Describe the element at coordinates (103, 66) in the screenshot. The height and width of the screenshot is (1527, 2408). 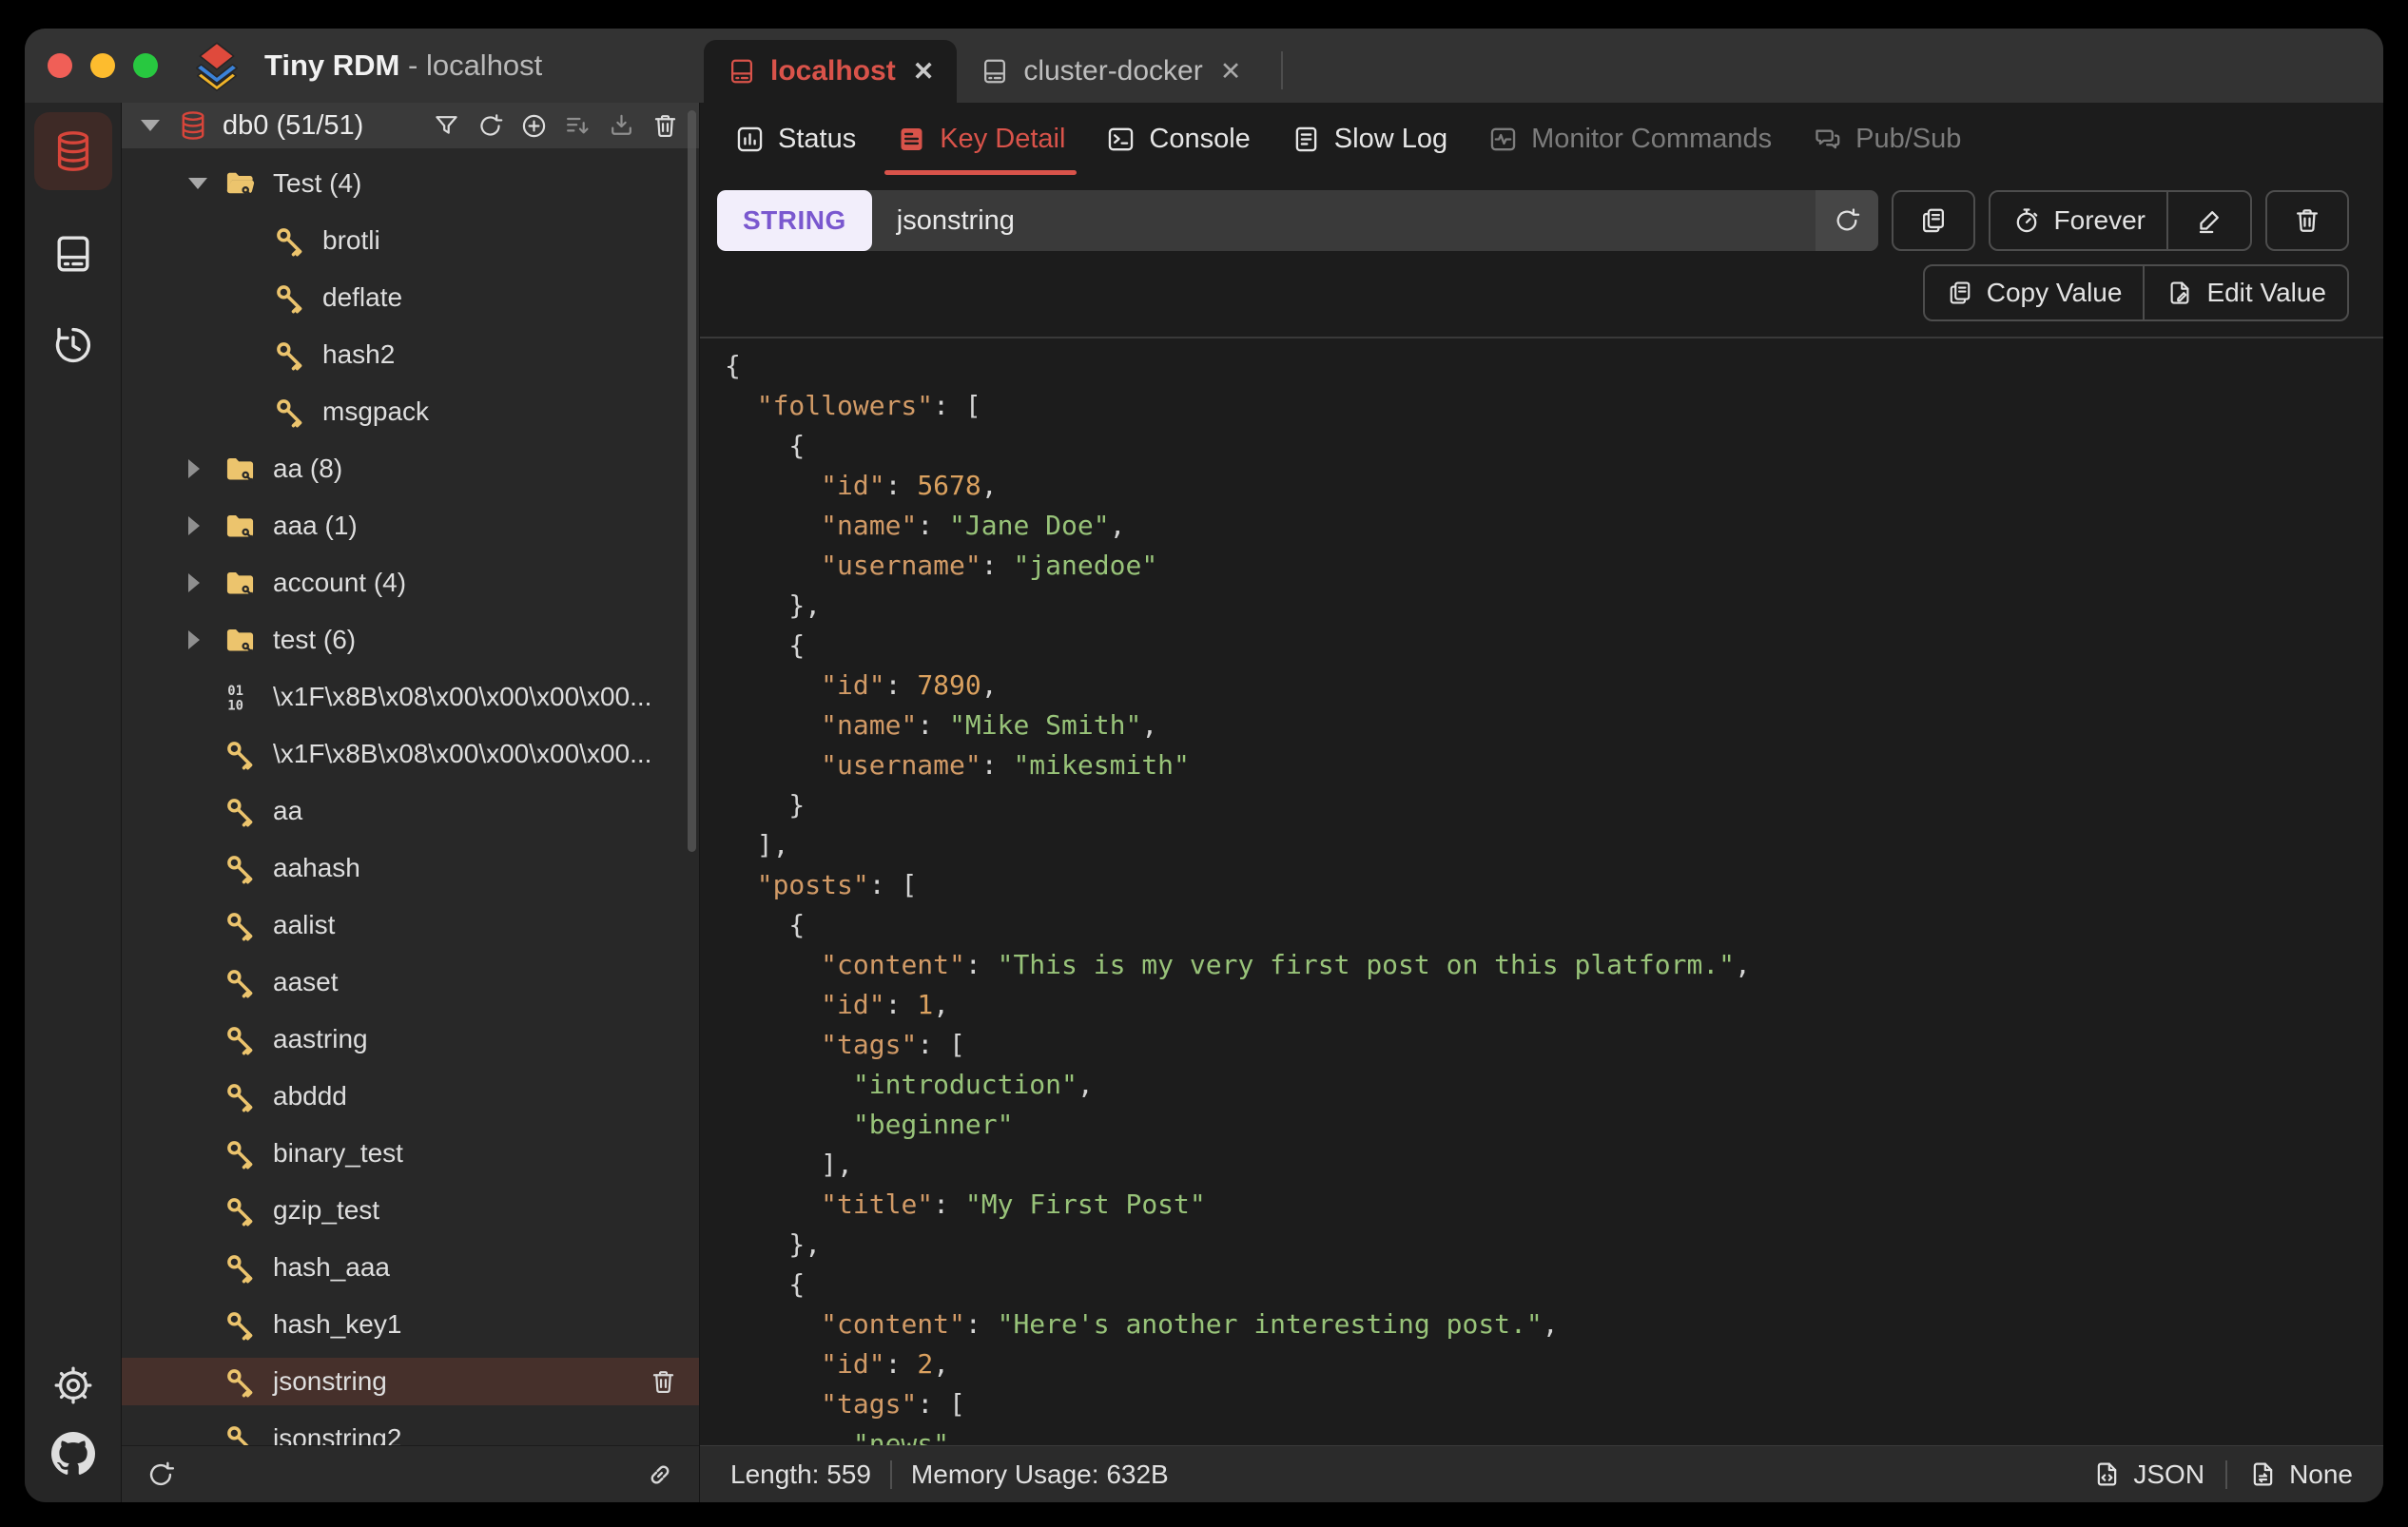
I see `minimize-window-button` at that location.